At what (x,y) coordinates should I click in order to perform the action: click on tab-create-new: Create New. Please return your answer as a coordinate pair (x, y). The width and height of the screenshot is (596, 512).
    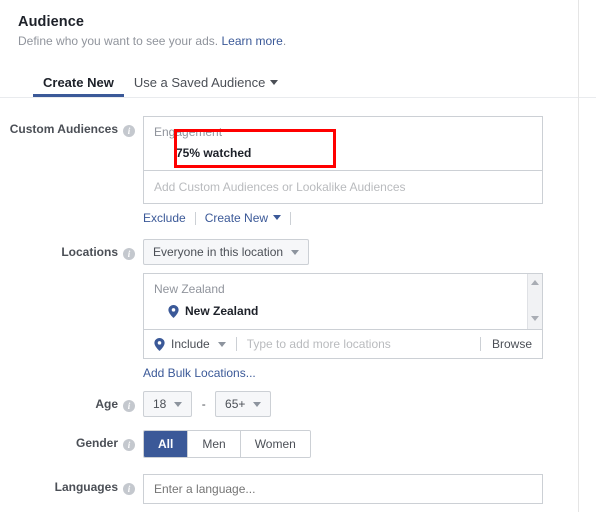
    Looking at the image, I should click on (78, 86).